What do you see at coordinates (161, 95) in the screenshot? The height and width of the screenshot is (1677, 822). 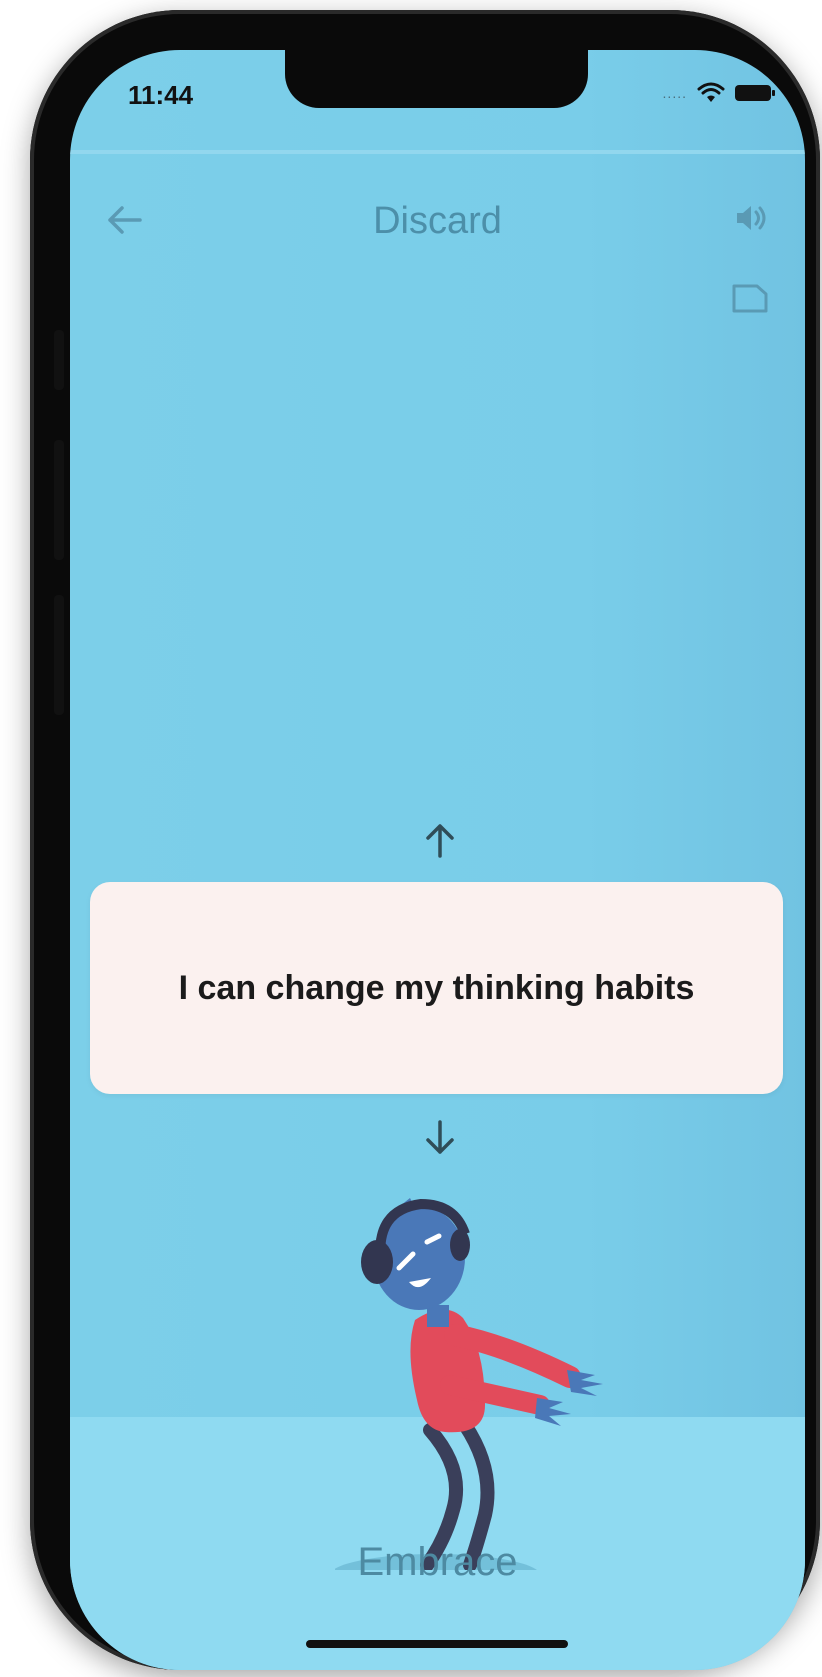 I see `status-time: 11:44` at bounding box center [161, 95].